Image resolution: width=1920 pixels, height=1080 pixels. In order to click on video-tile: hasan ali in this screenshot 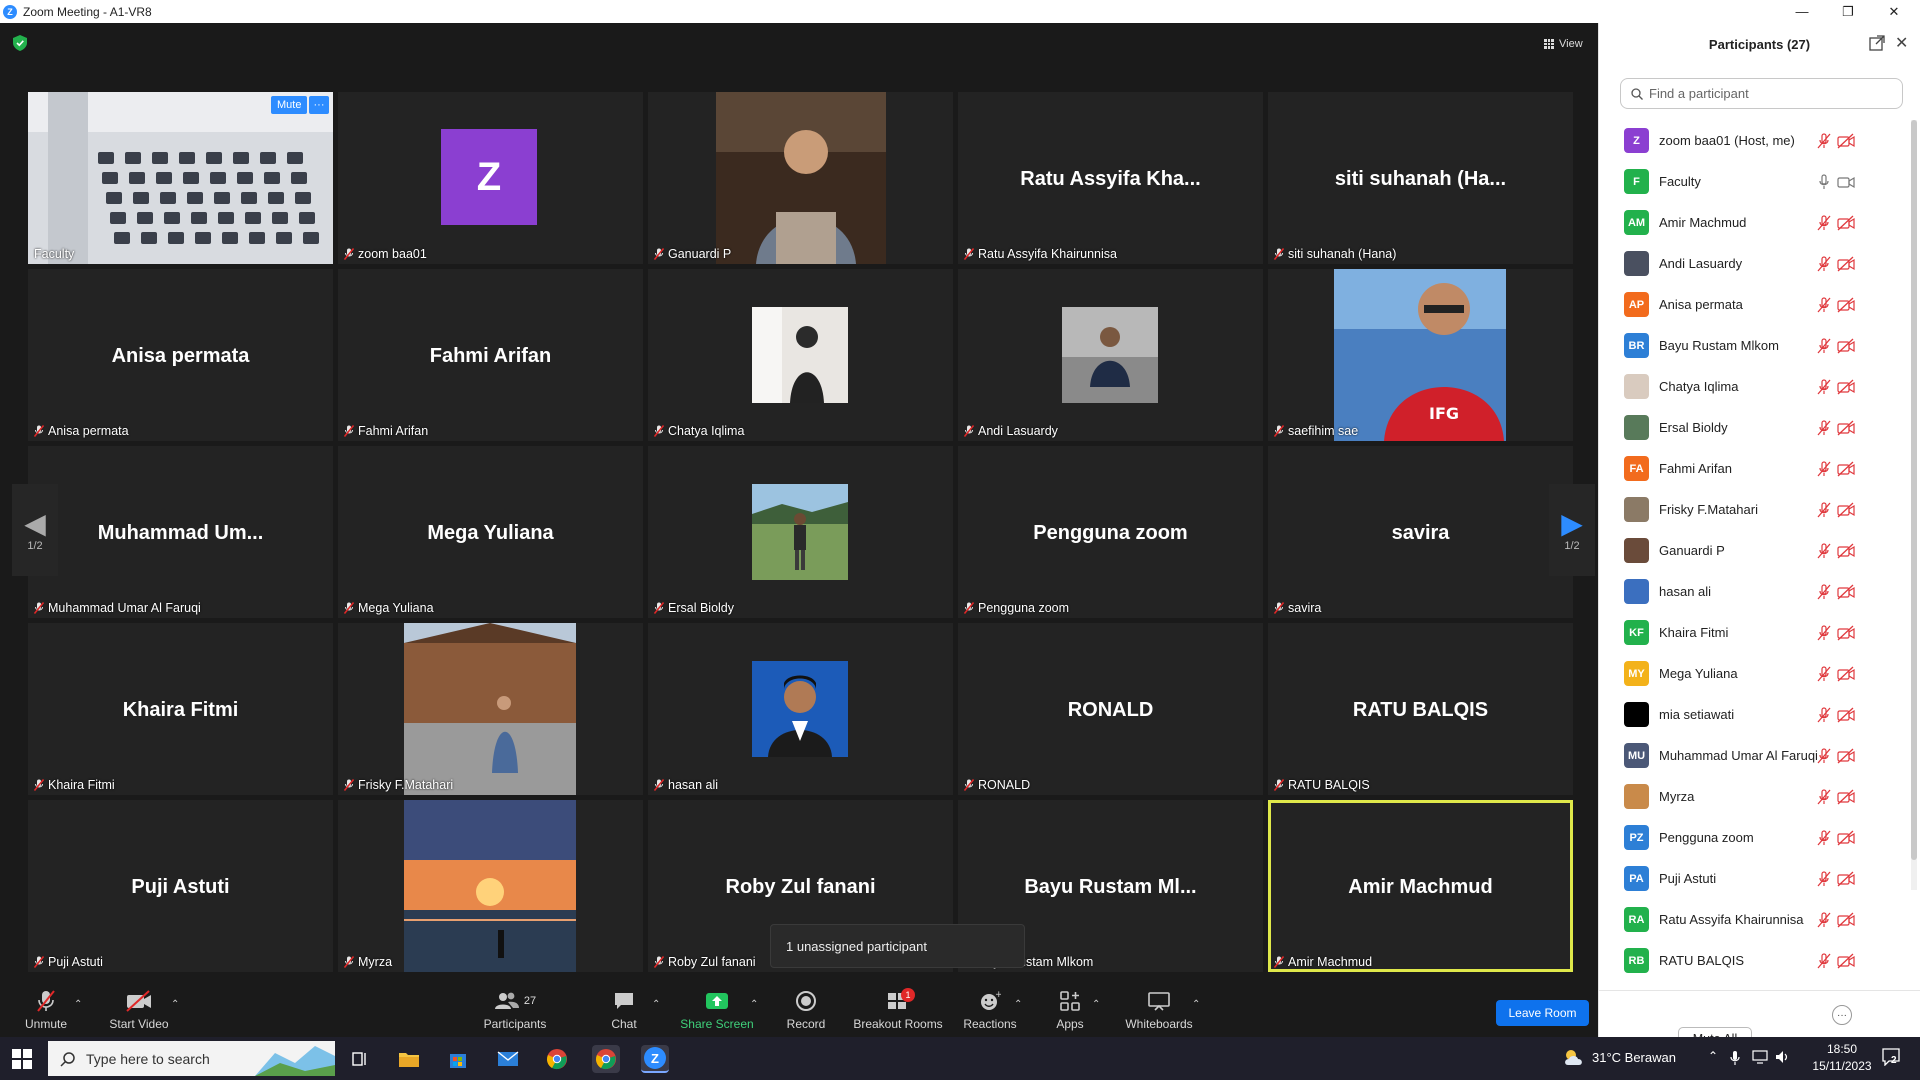, I will do `click(800, 709)`.